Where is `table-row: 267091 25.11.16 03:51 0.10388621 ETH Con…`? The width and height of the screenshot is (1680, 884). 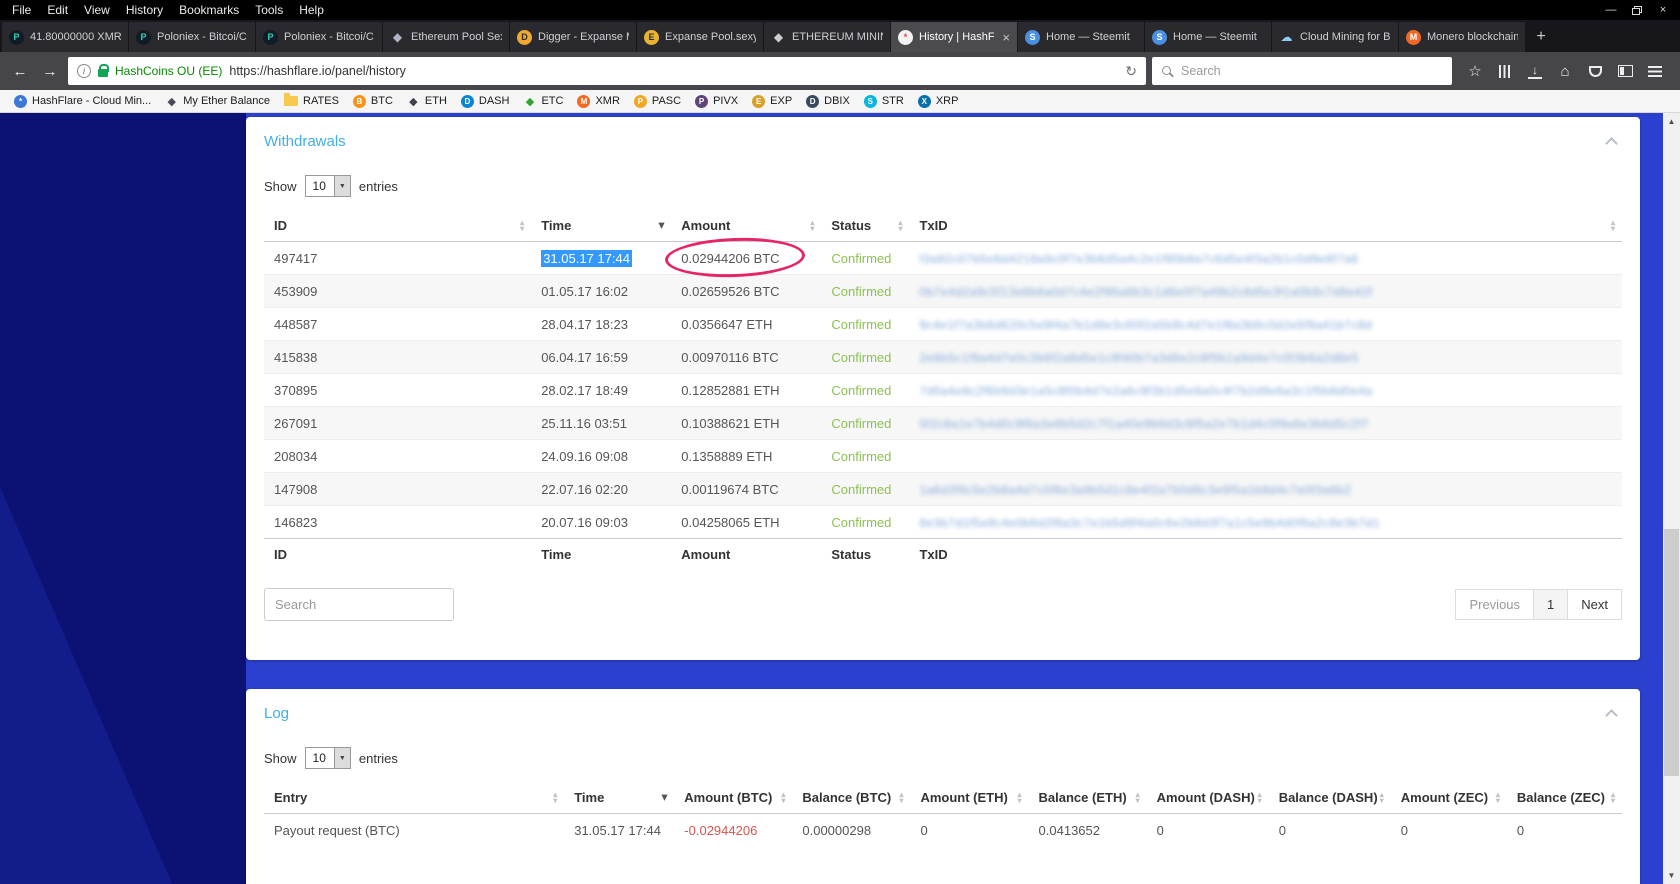 table-row: 267091 25.11.16 03:51 0.10388621 ETH Con… is located at coordinates (943, 423).